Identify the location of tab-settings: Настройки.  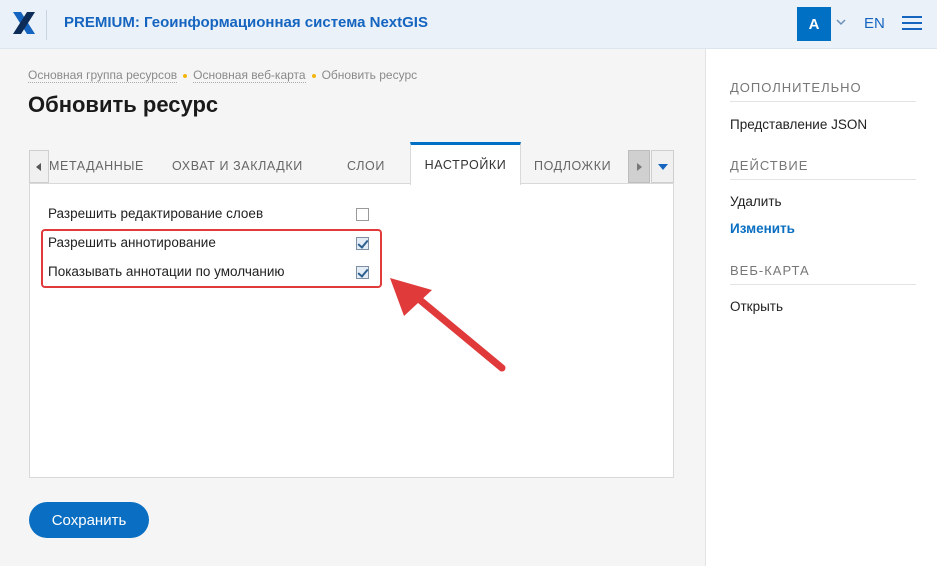
(465, 163).